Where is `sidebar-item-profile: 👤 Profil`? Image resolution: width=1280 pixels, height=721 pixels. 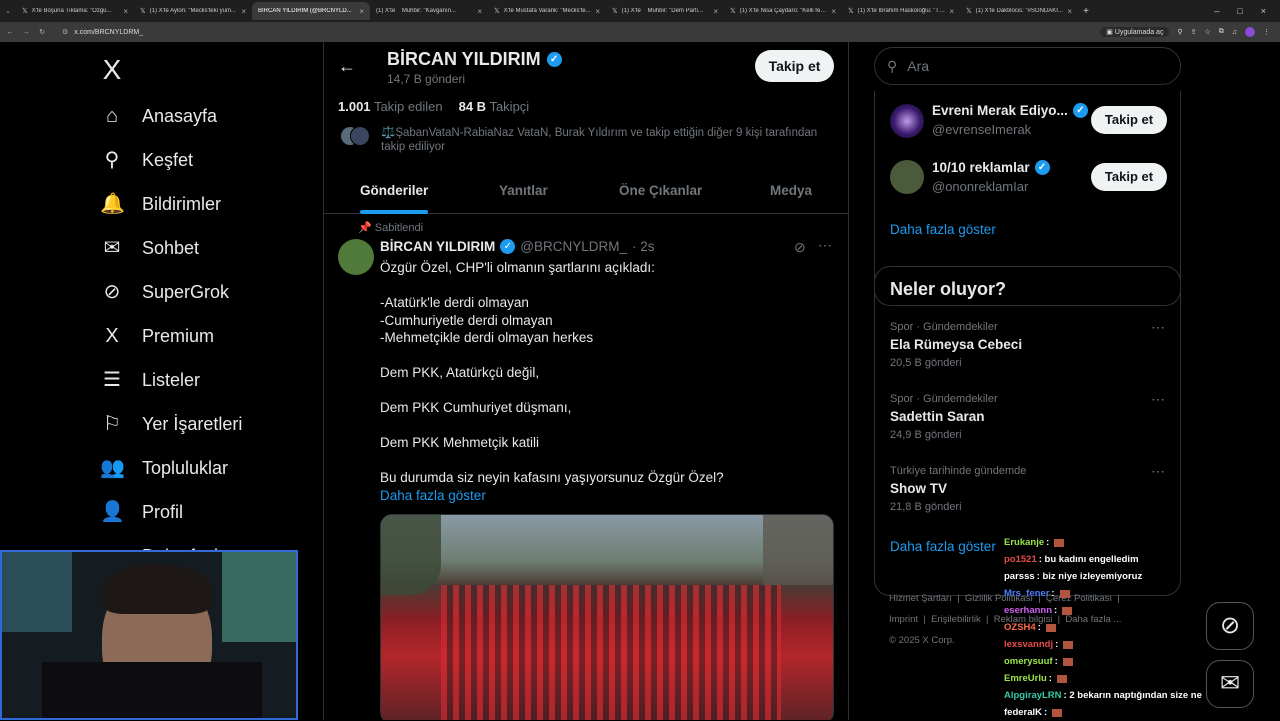 sidebar-item-profile: 👤 Profil is located at coordinates (141, 512).